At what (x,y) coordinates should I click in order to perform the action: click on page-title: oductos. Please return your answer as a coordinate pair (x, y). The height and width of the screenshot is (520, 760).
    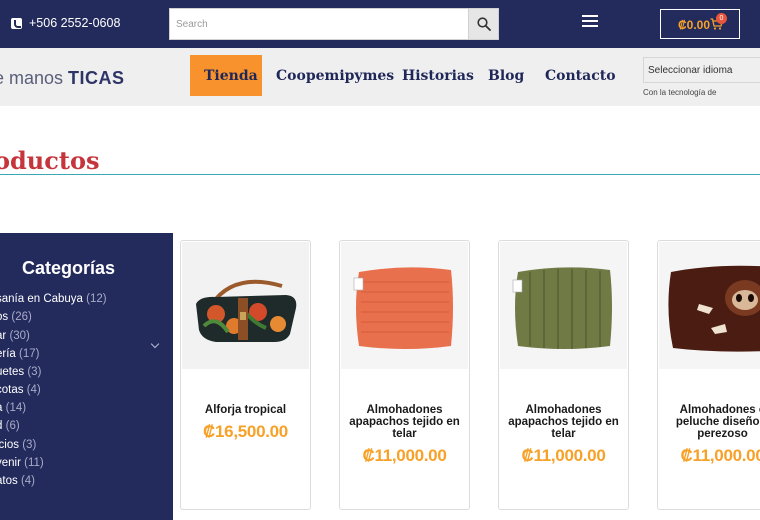
    Looking at the image, I should click on (50, 160).